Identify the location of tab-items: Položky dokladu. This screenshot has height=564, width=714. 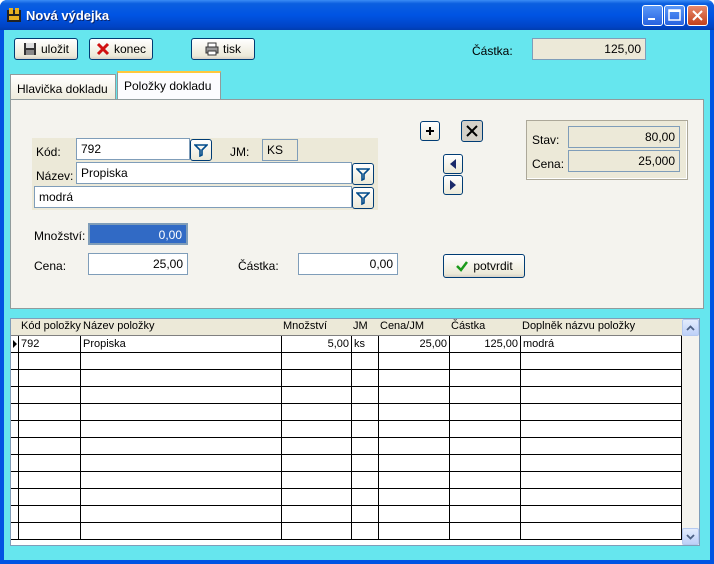
(169, 86).